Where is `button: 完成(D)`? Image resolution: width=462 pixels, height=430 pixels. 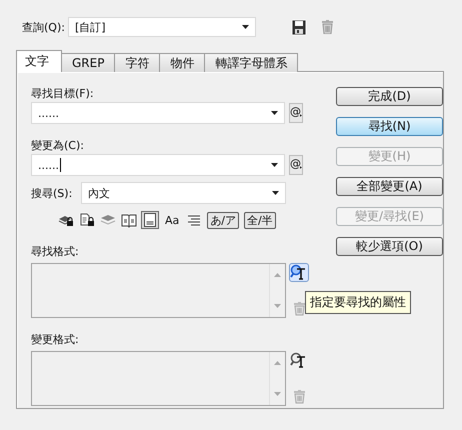 button: 完成(D) is located at coordinates (389, 96).